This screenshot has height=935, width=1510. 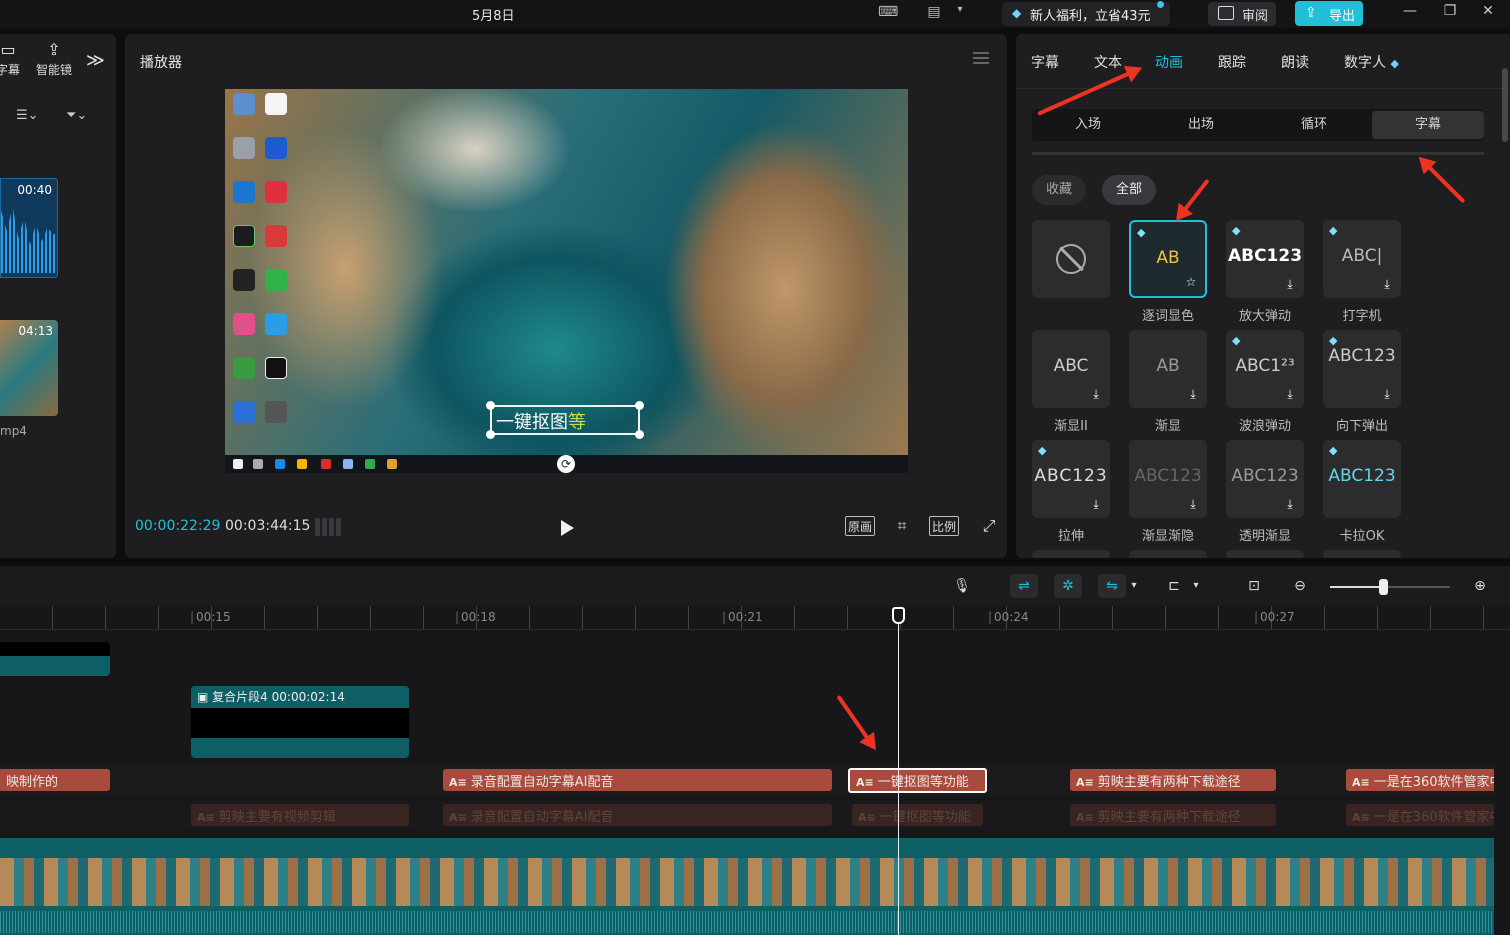 I want to click on zoom-out-icon: ⊖, so click(x=1300, y=586).